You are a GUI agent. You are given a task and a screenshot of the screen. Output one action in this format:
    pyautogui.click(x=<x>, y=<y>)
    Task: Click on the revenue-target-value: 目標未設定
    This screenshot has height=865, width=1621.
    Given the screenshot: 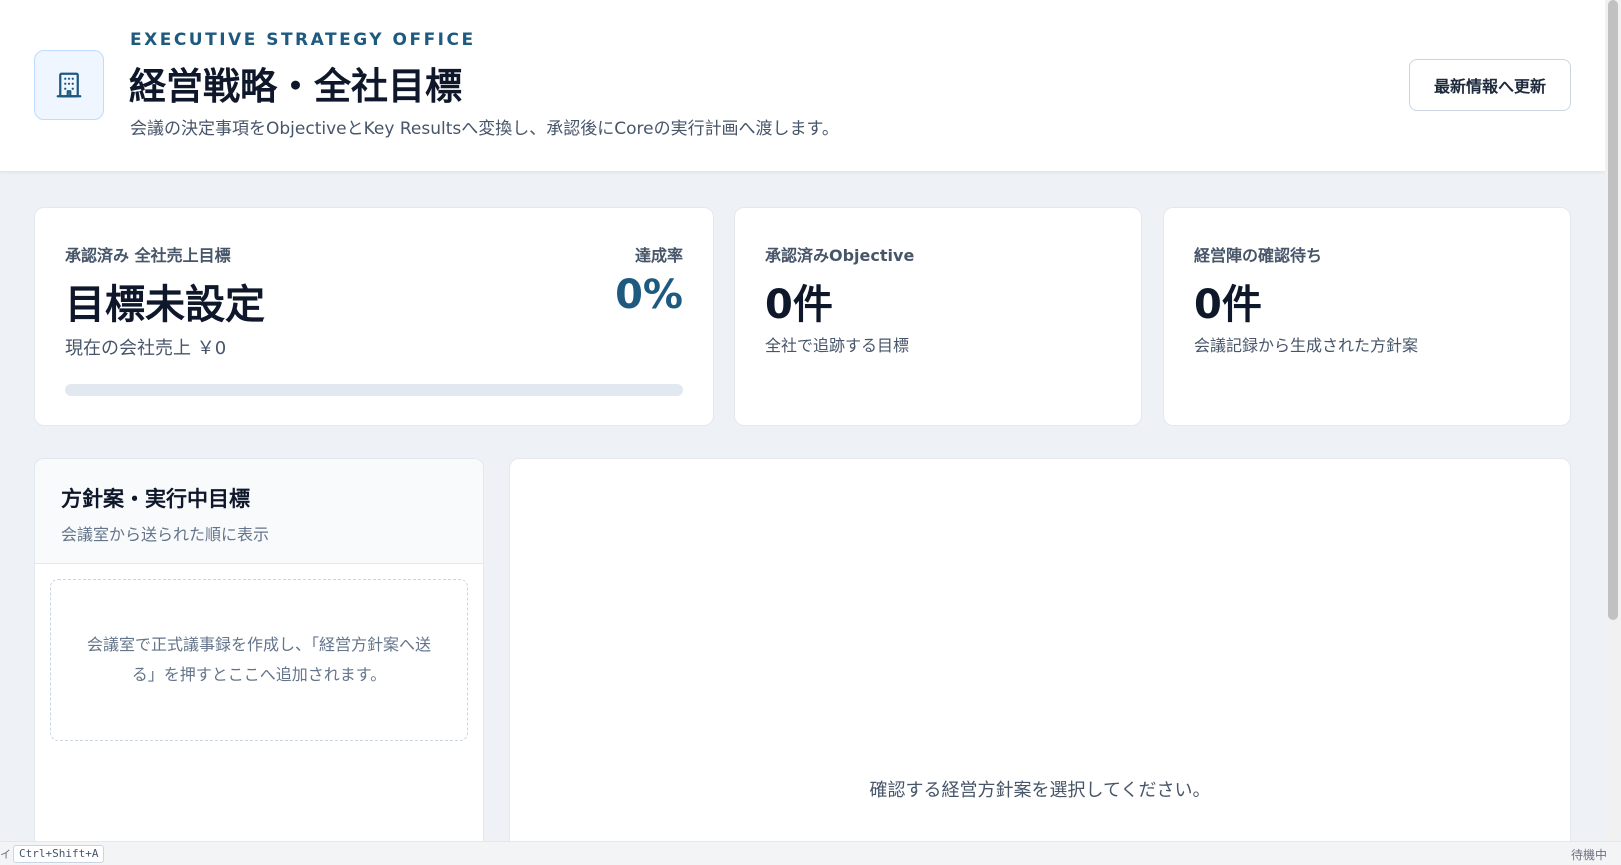 What is the action you would take?
    pyautogui.click(x=165, y=305)
    